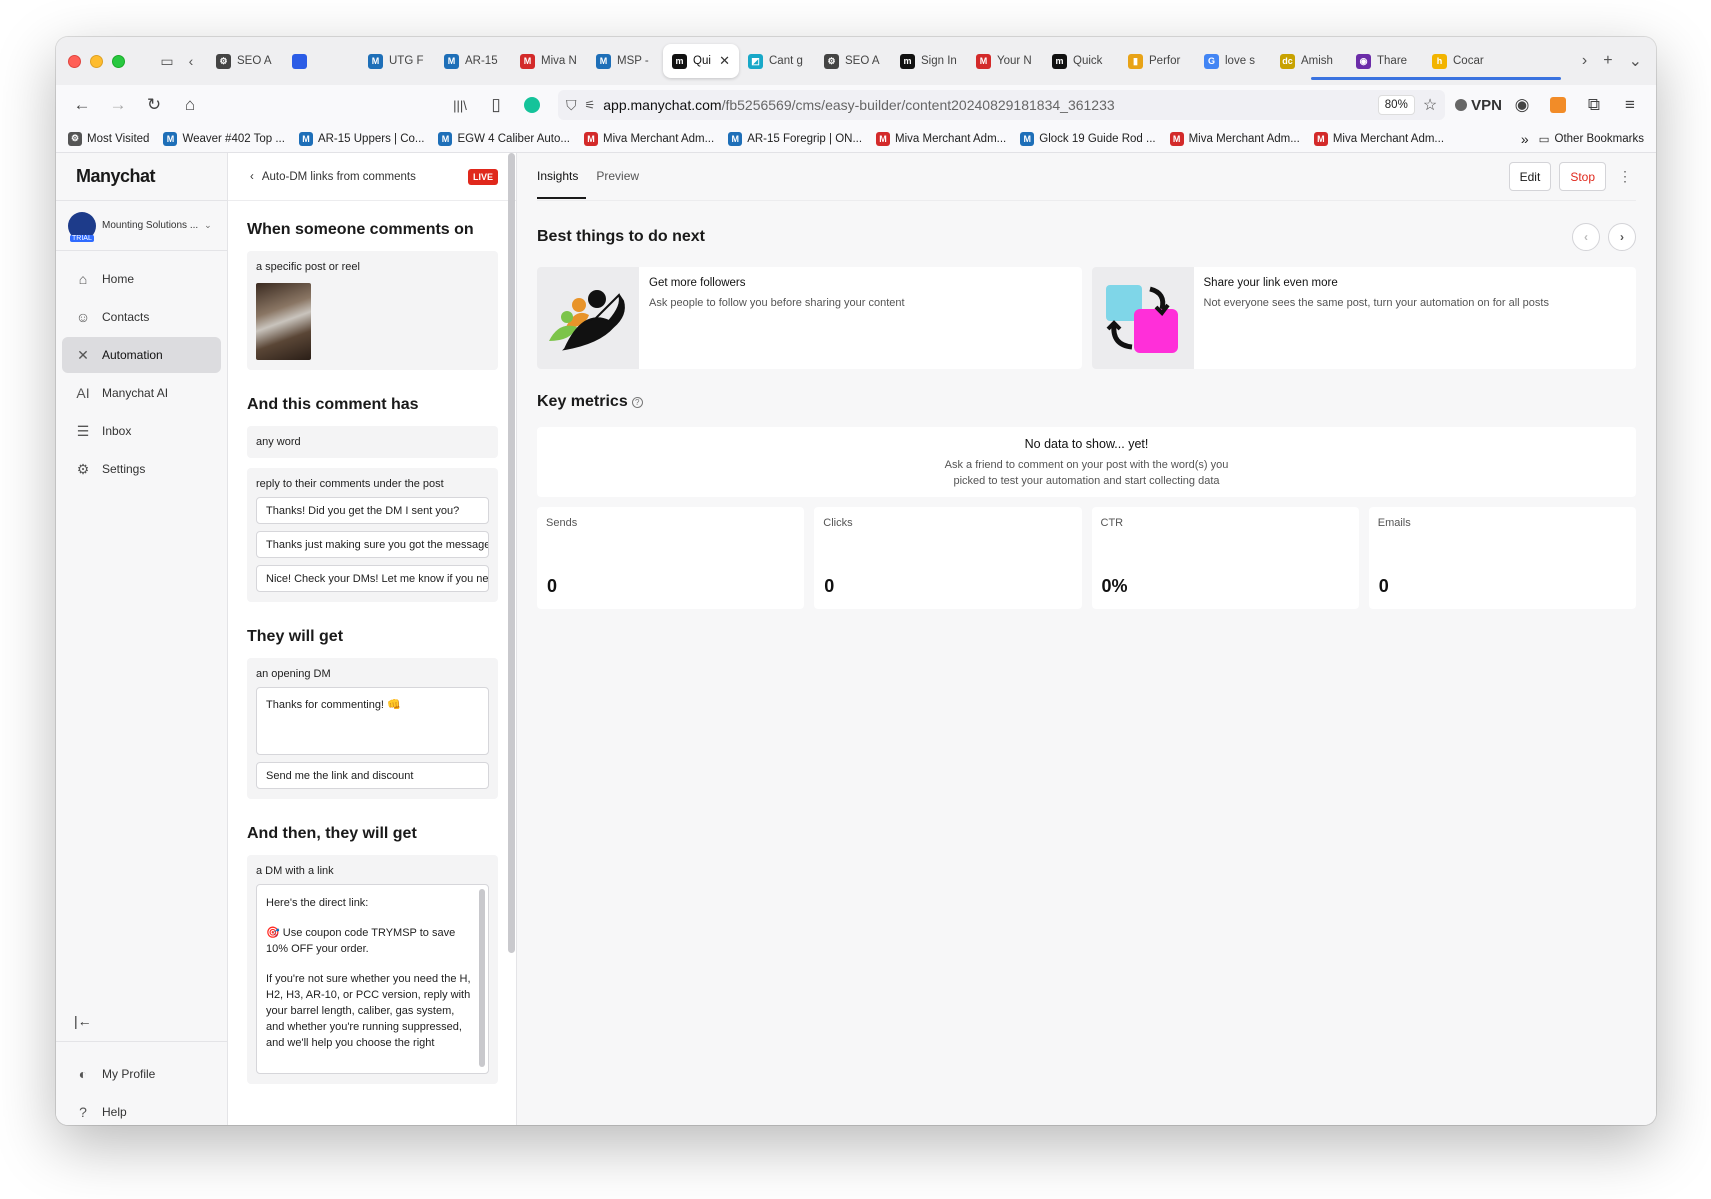  I want to click on scroll-tabs-left-icon: ‹, so click(191, 61).